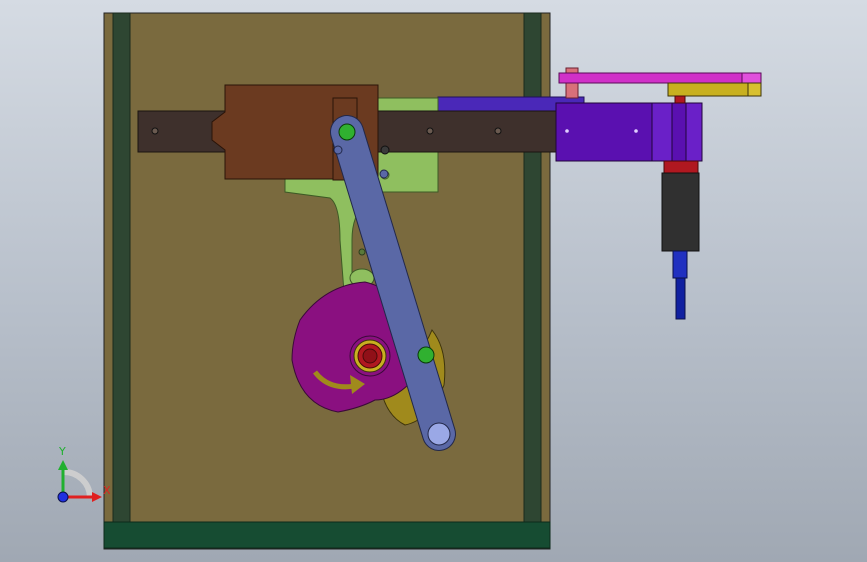  I want to click on motor-shaft, so click(680, 298).